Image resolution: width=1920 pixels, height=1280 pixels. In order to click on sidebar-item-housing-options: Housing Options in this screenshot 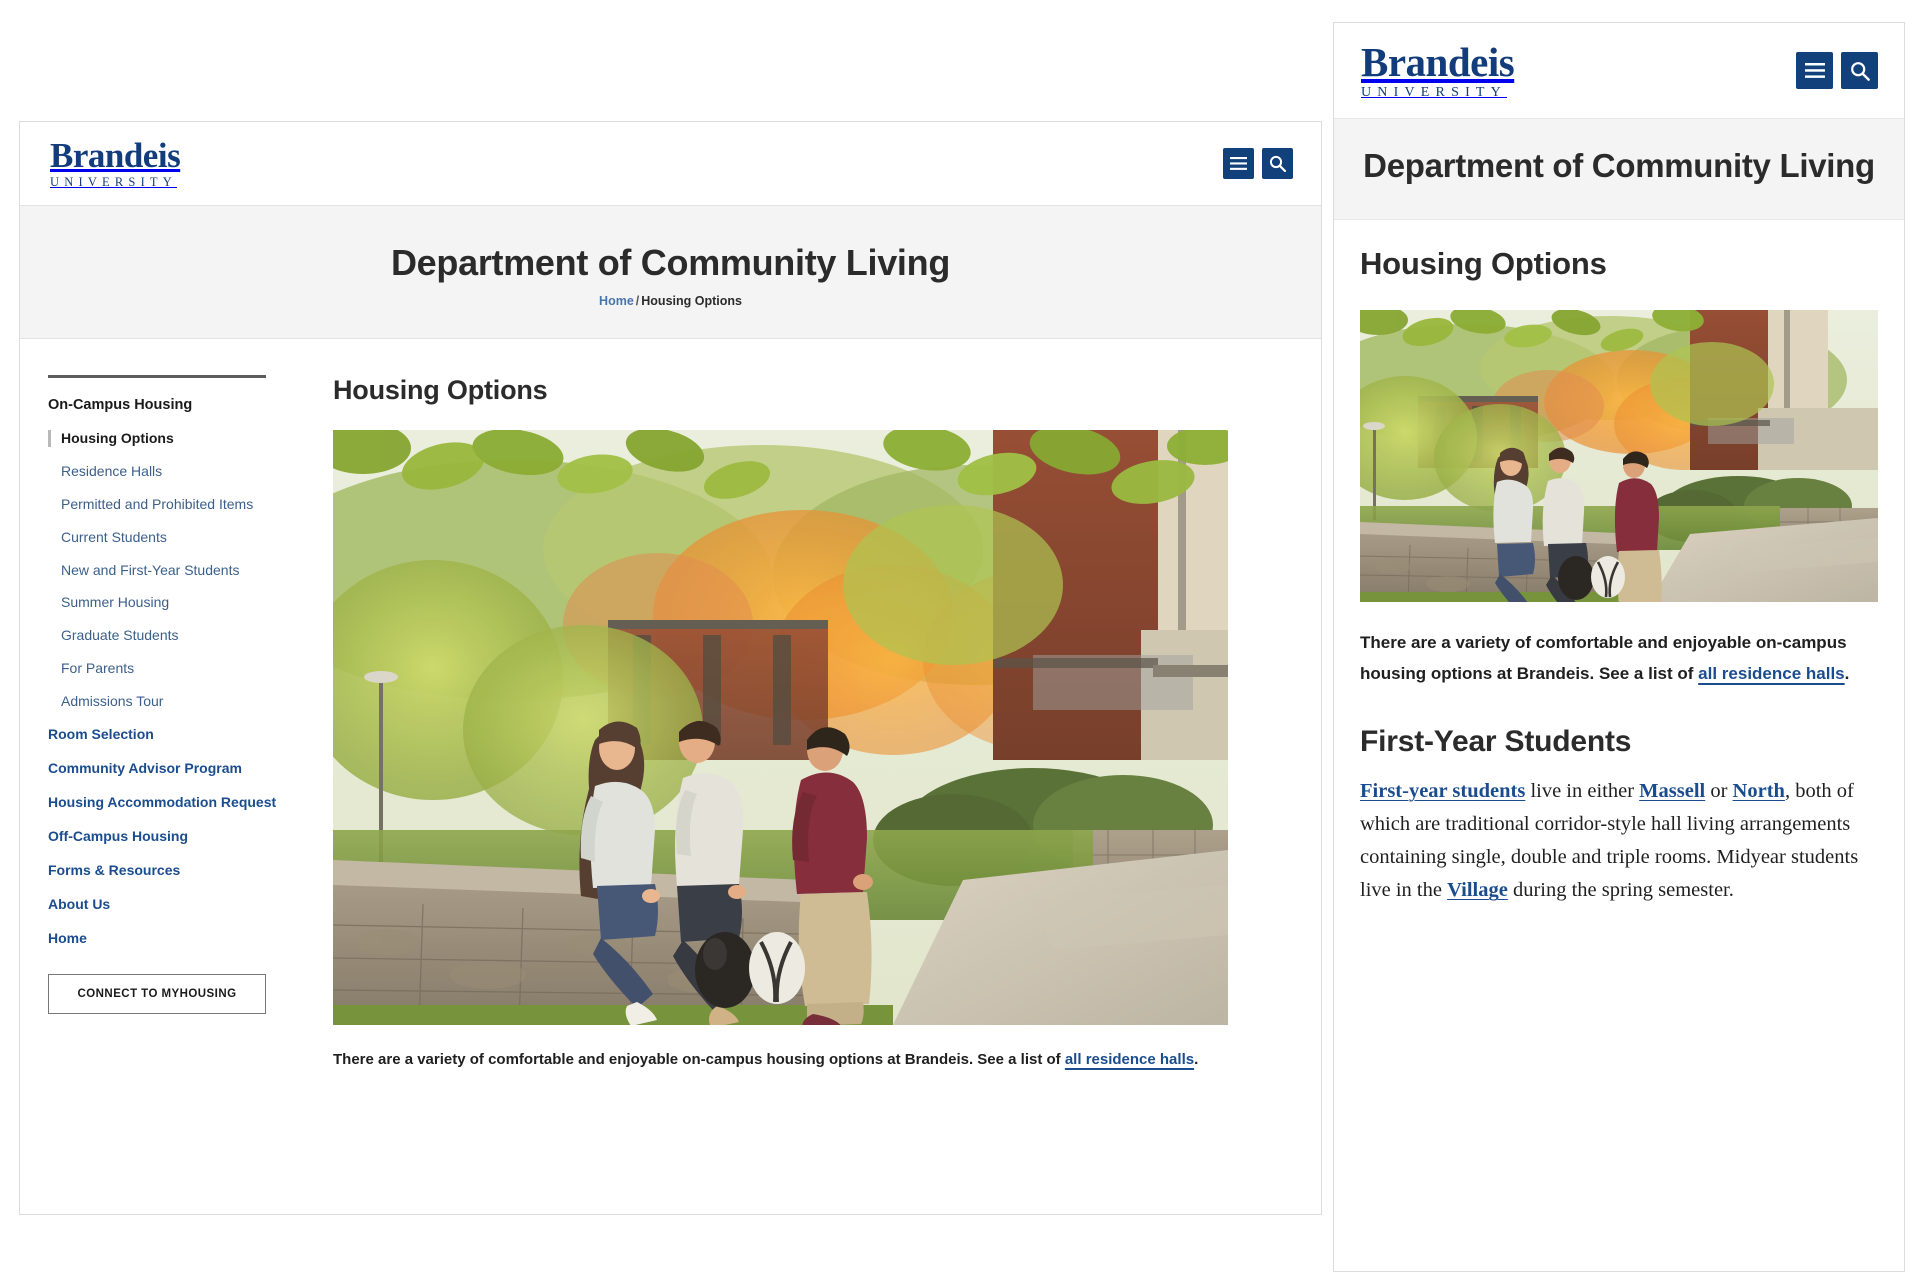, I will do `click(173, 439)`.